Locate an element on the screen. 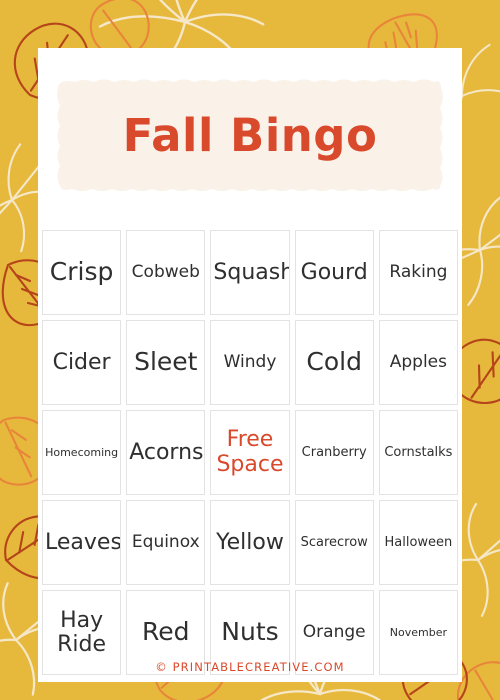 This screenshot has width=500, height=700. bingo-cell: Leaves is located at coordinates (82, 542).